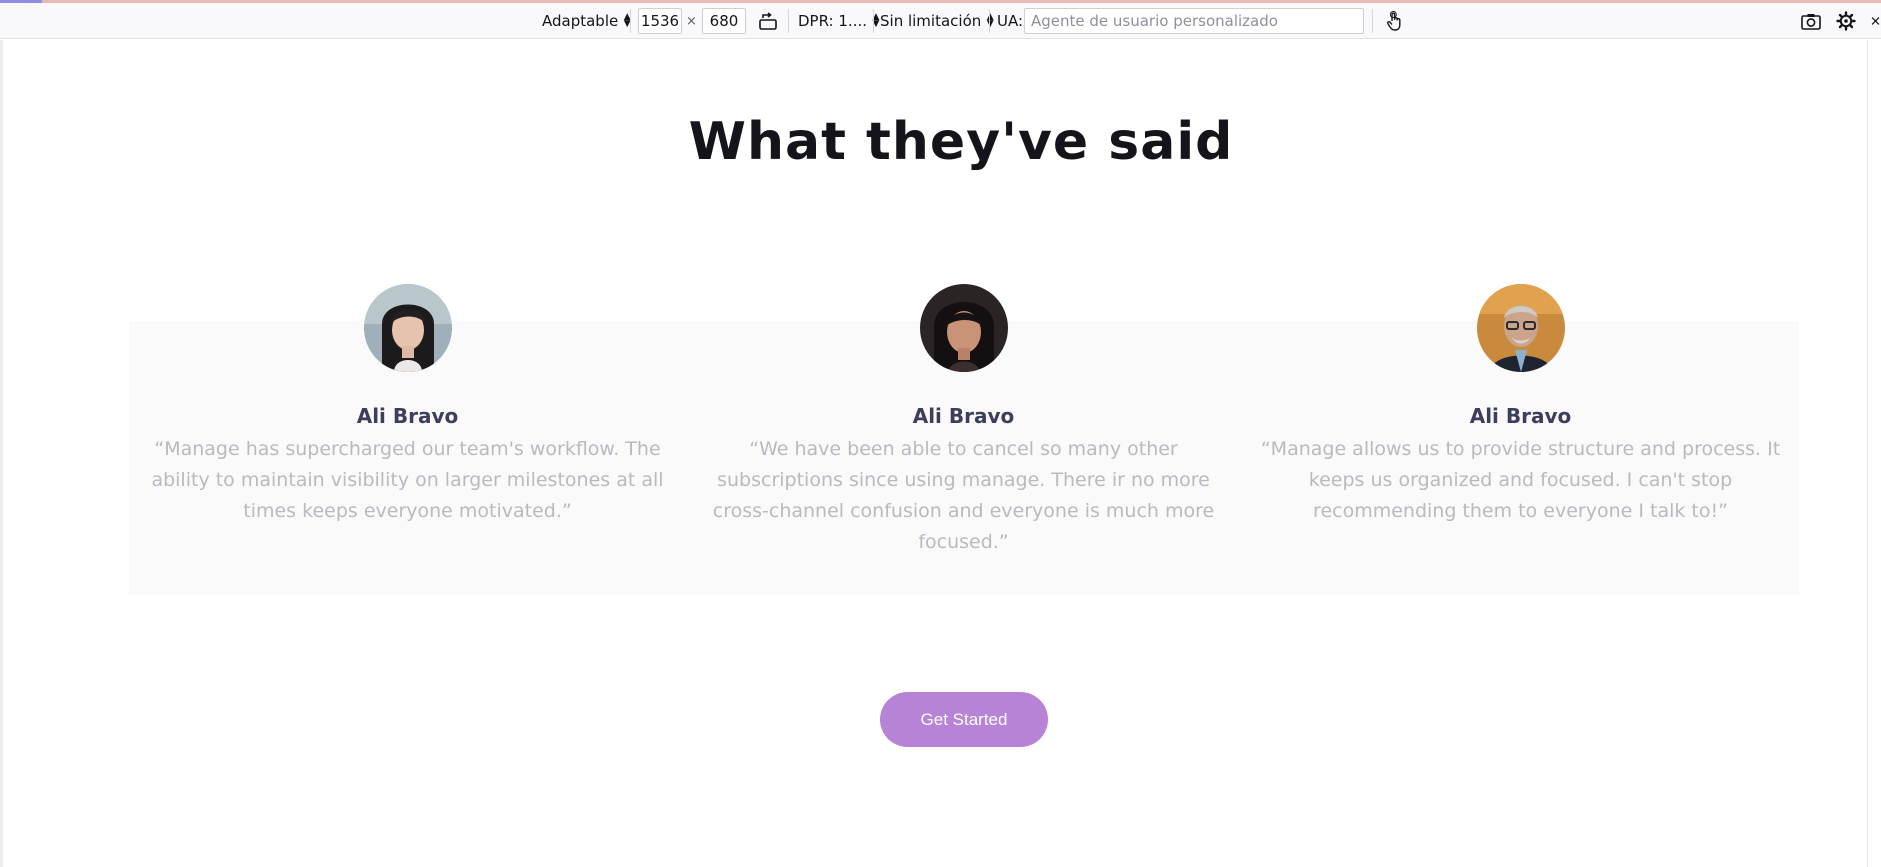  I want to click on close-rdm-button, so click(1875, 21).